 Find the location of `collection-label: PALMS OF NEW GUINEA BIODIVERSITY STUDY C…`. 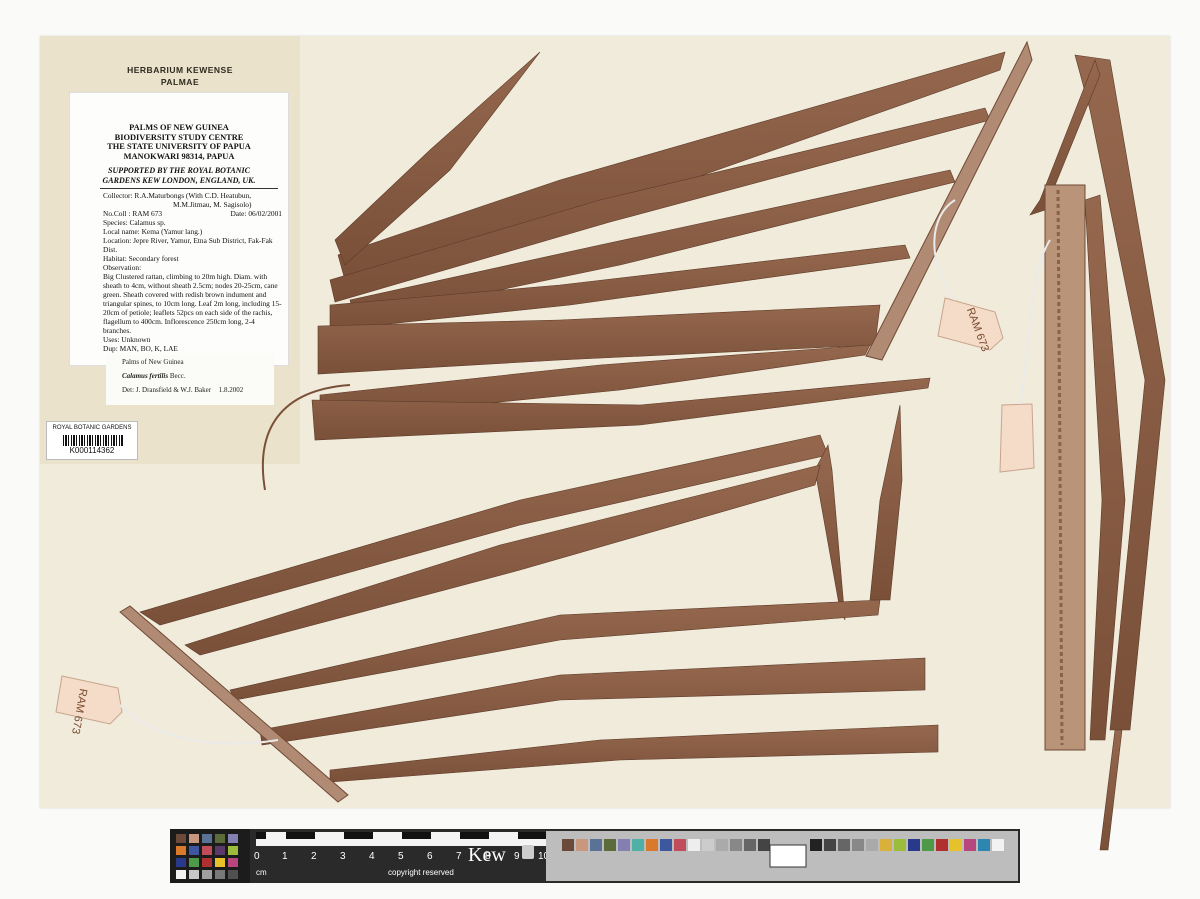

collection-label: PALMS OF NEW GUINEA BIODIVERSITY STUDY C… is located at coordinates (179, 229).